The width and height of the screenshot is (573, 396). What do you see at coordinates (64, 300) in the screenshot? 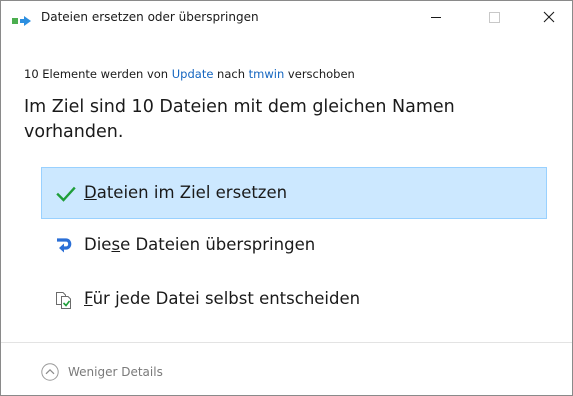
I see `compare-files-icon` at bounding box center [64, 300].